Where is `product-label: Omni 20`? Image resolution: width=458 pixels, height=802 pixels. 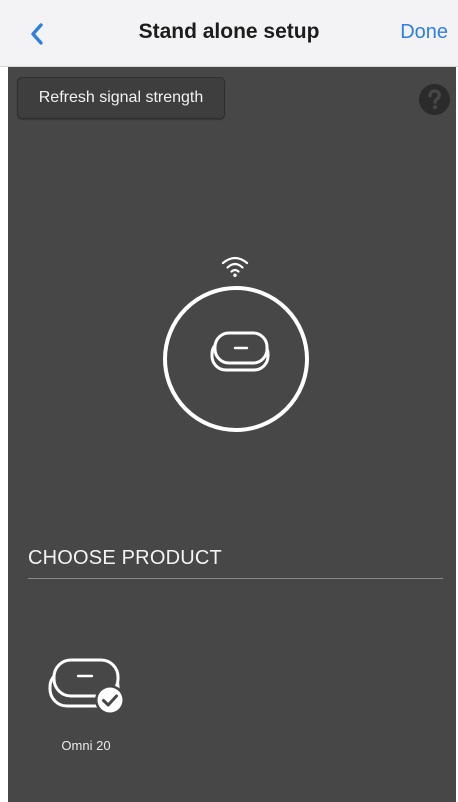 product-label: Omni 20 is located at coordinates (86, 745).